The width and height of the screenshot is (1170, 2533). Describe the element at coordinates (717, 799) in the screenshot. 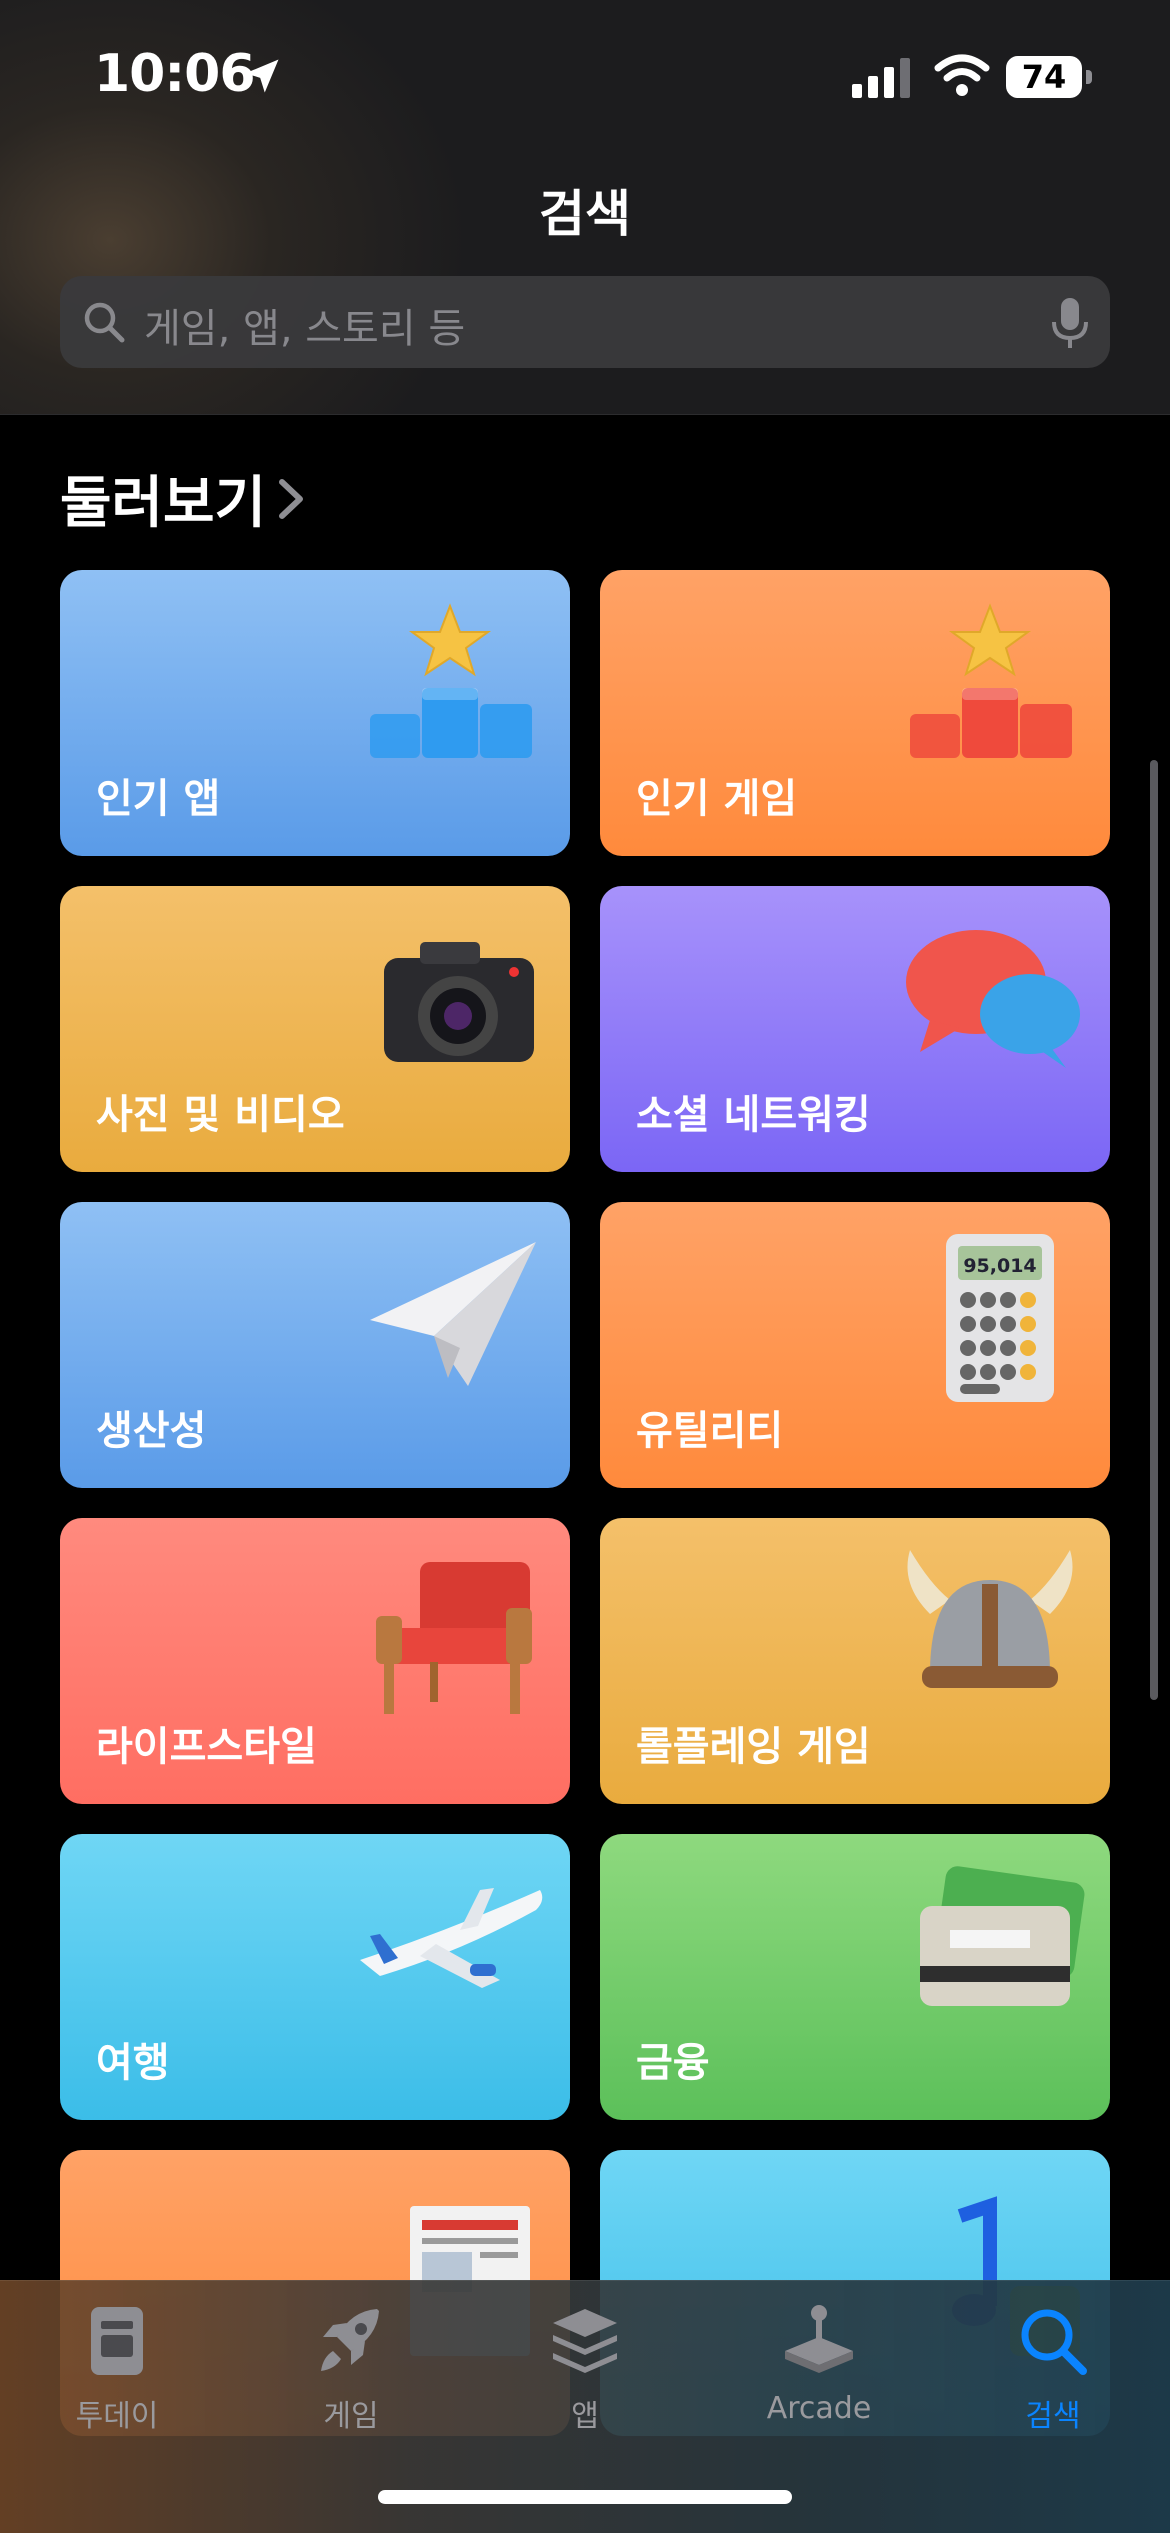

I see `category-card-label: 인기 게임` at that location.